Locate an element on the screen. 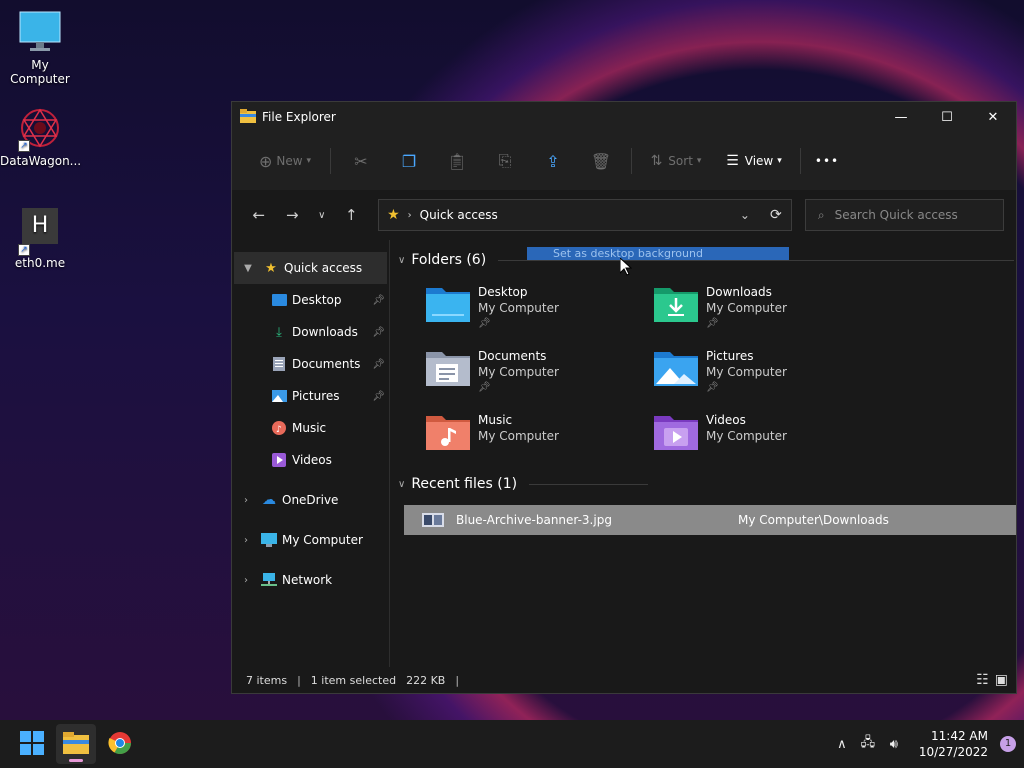  details-view-icon: ☷ is located at coordinates (982, 680).